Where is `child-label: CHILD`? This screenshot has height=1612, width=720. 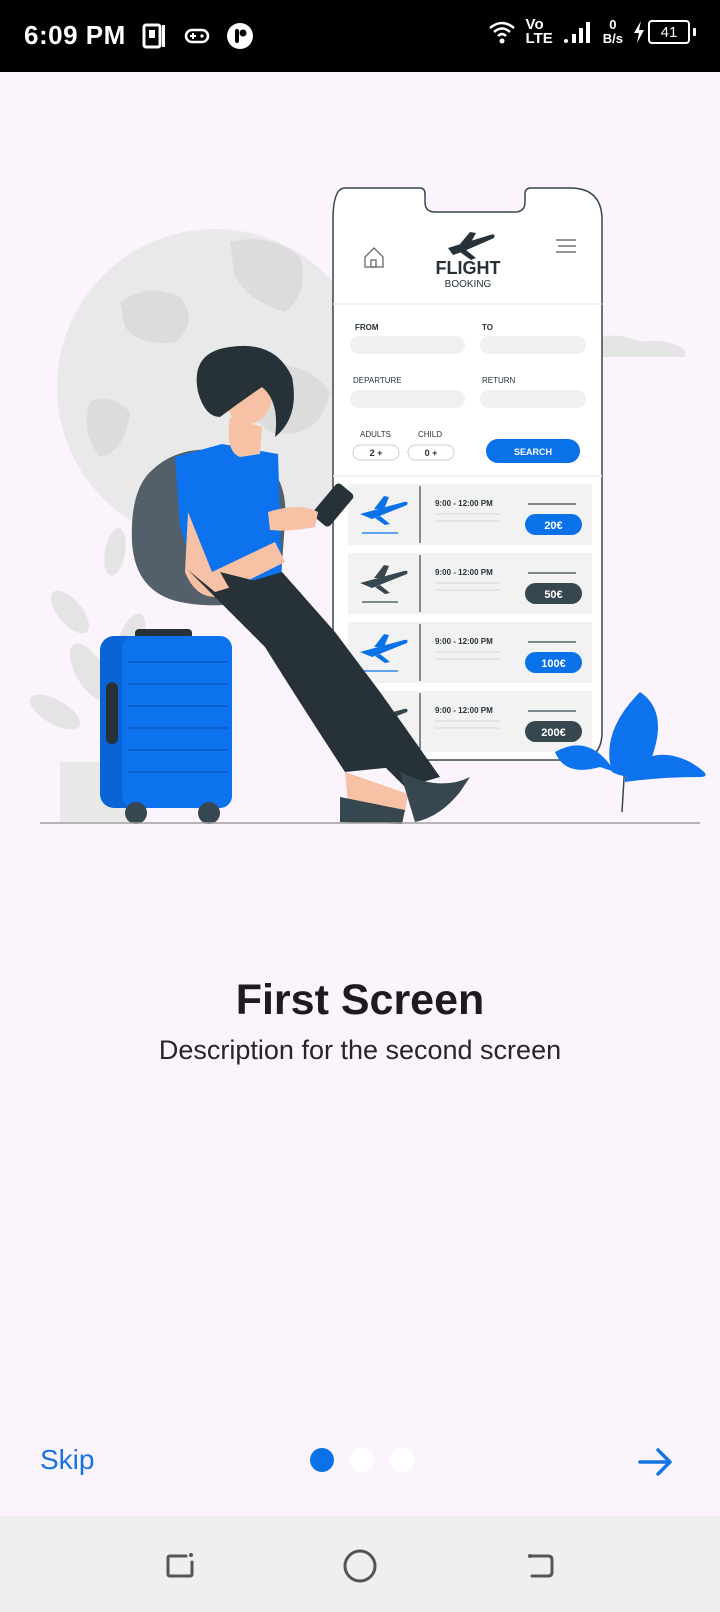
child-label: CHILD is located at coordinates (430, 434).